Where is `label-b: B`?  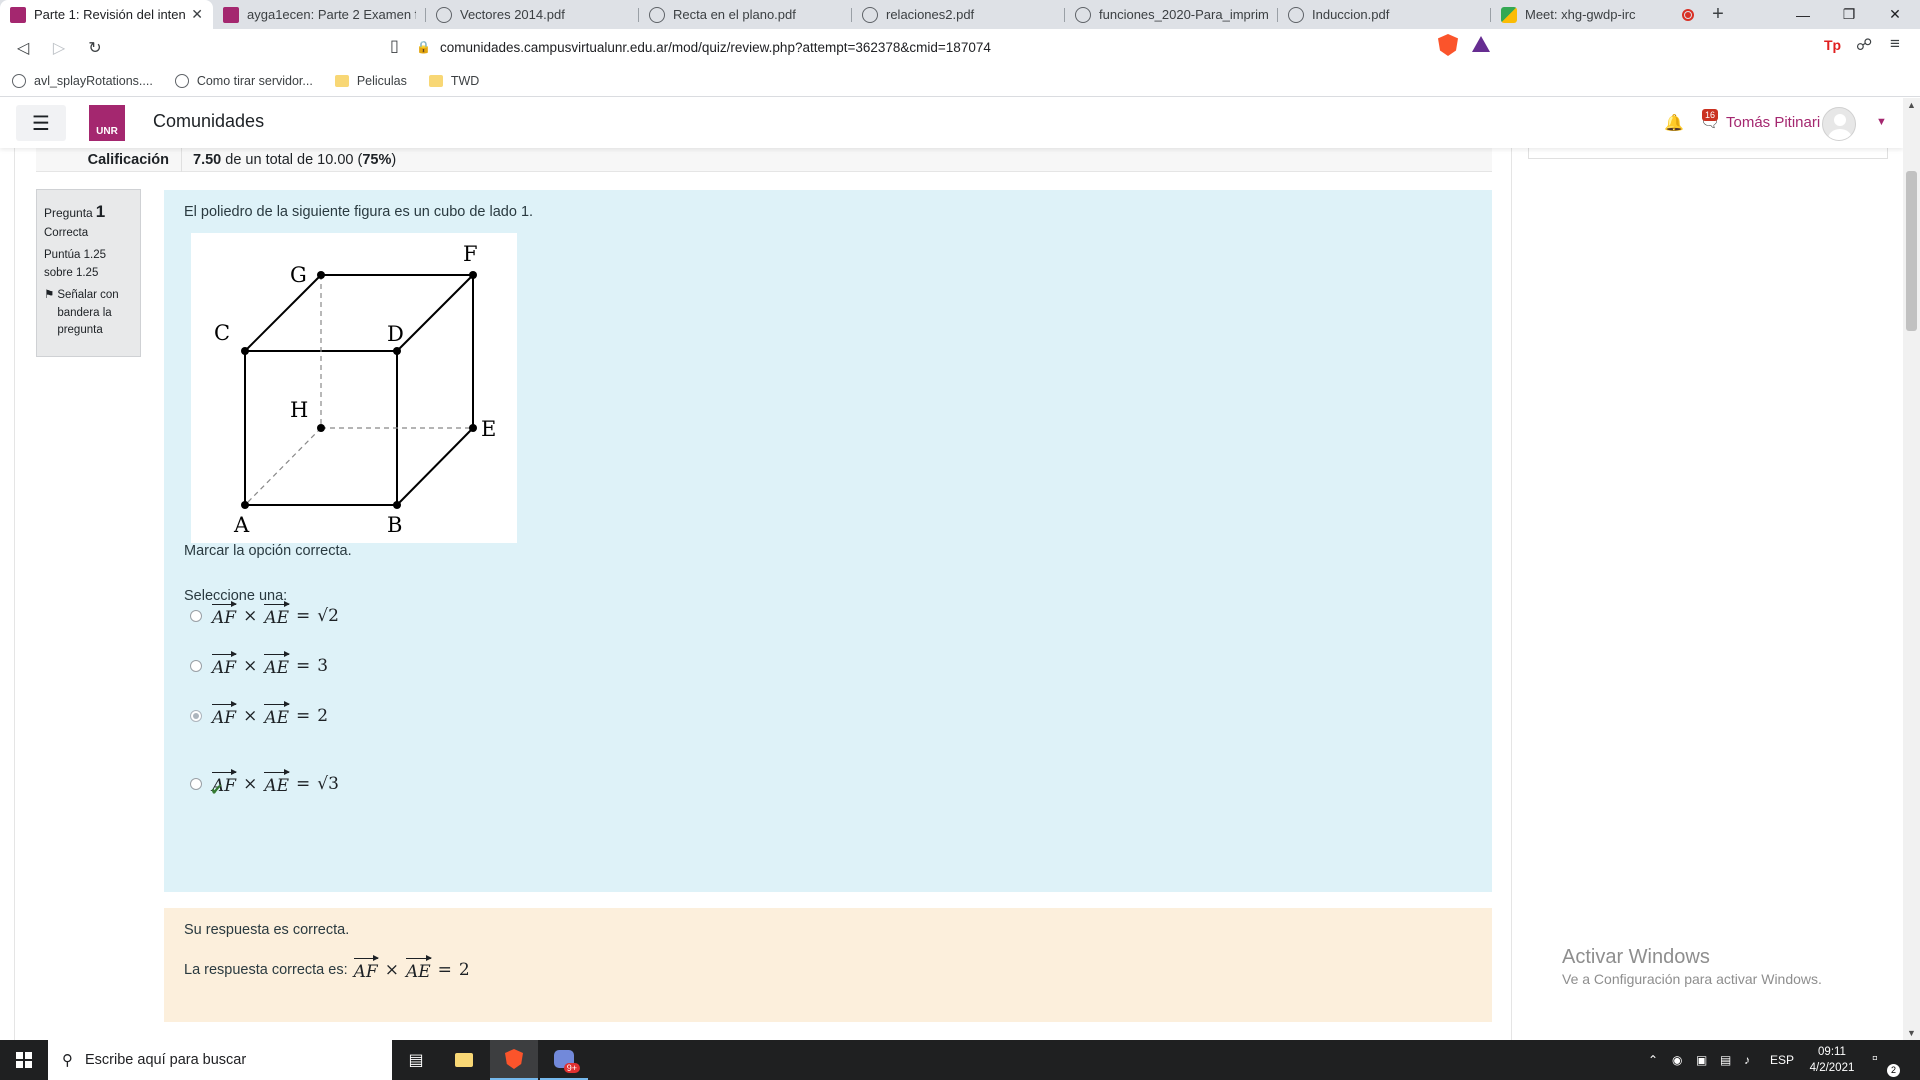 label-b: B is located at coordinates (394, 525).